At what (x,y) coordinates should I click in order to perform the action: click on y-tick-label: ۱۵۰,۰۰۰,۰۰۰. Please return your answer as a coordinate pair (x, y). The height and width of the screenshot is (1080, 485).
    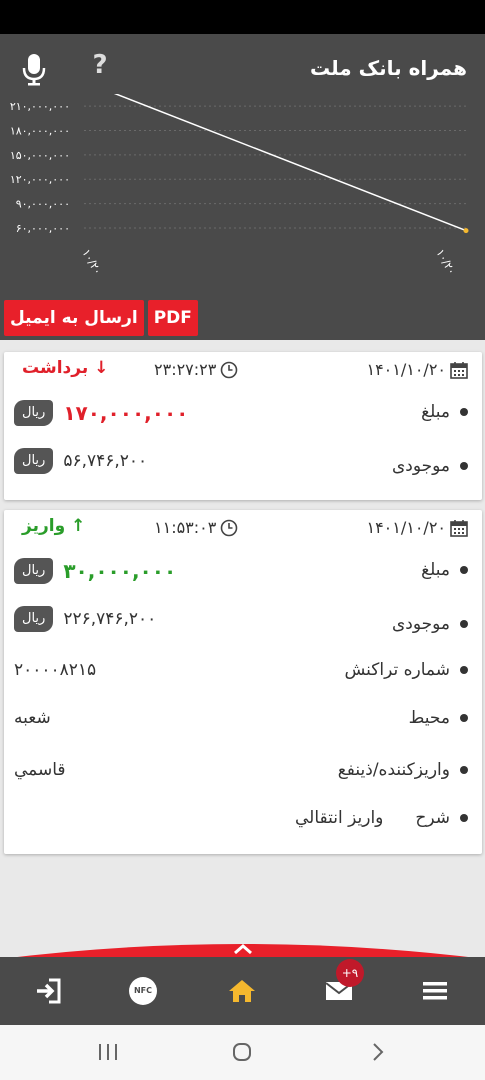
    Looking at the image, I should click on (40, 155).